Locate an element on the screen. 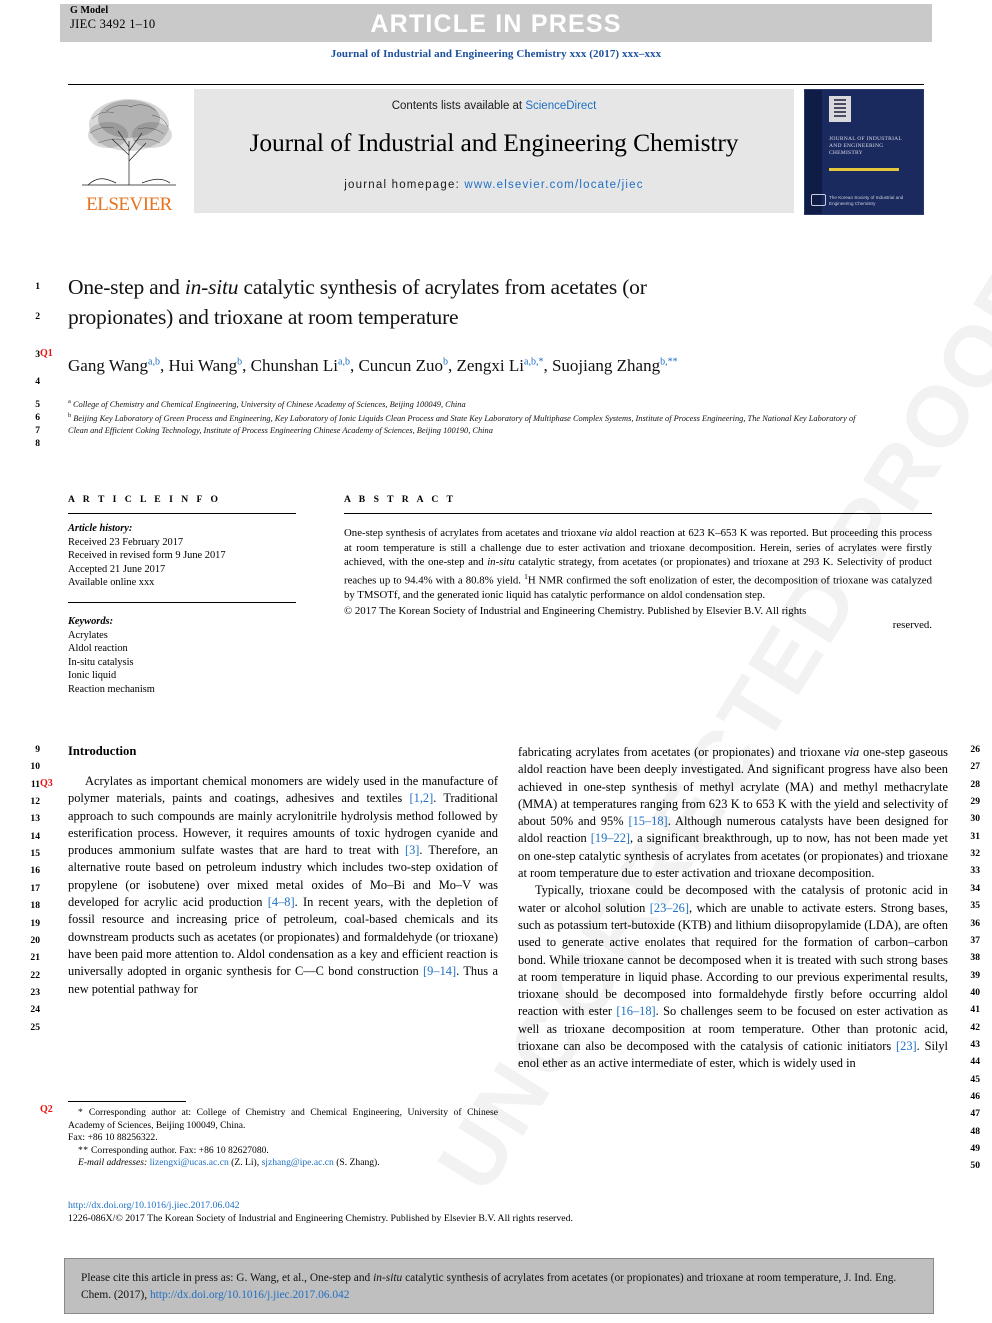 This screenshot has height=1323, width=992. line-number: 6 is located at coordinates (37, 417).